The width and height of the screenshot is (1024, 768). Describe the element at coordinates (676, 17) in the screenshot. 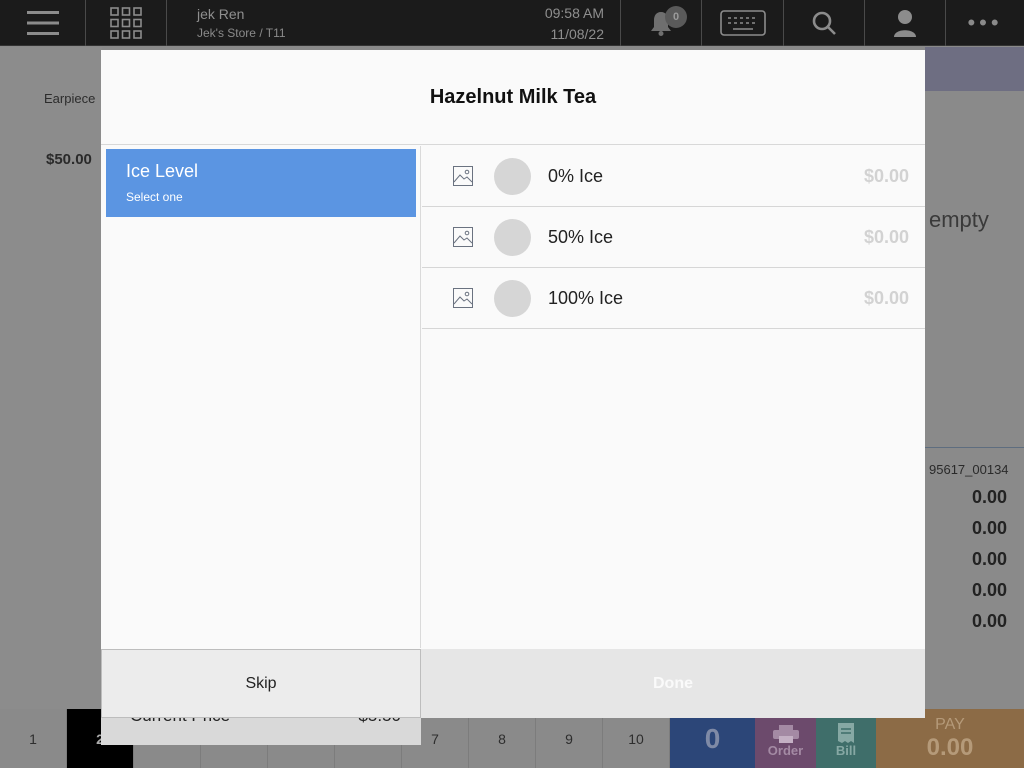

I see `notification-badge: 0` at that location.